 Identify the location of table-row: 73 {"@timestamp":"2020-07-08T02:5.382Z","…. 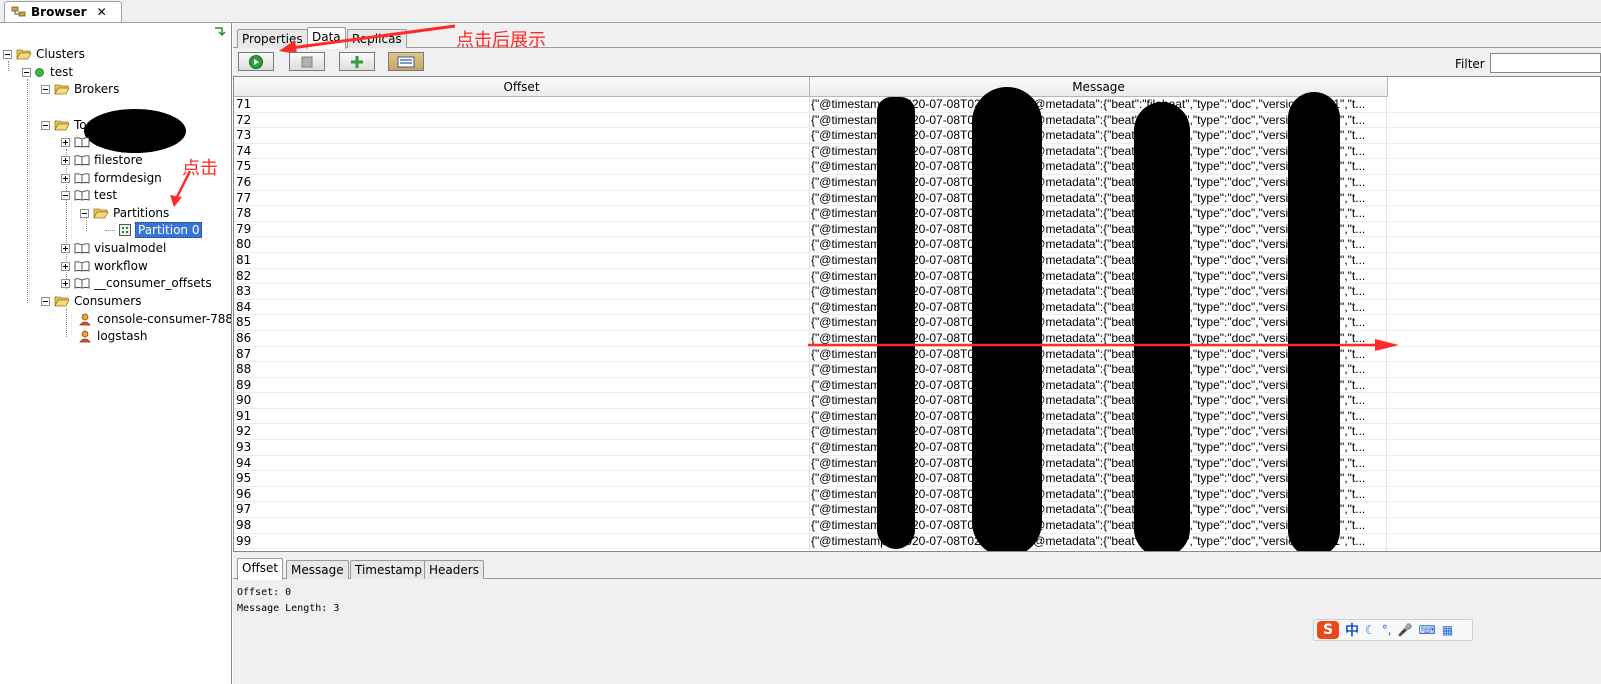
(917, 136).